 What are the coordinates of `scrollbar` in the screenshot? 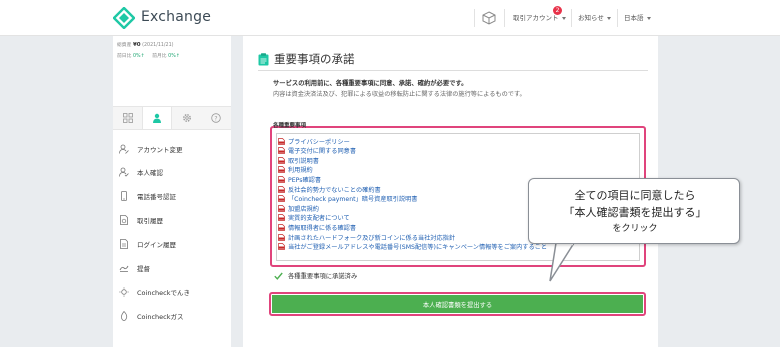 It's located at (772, 191).